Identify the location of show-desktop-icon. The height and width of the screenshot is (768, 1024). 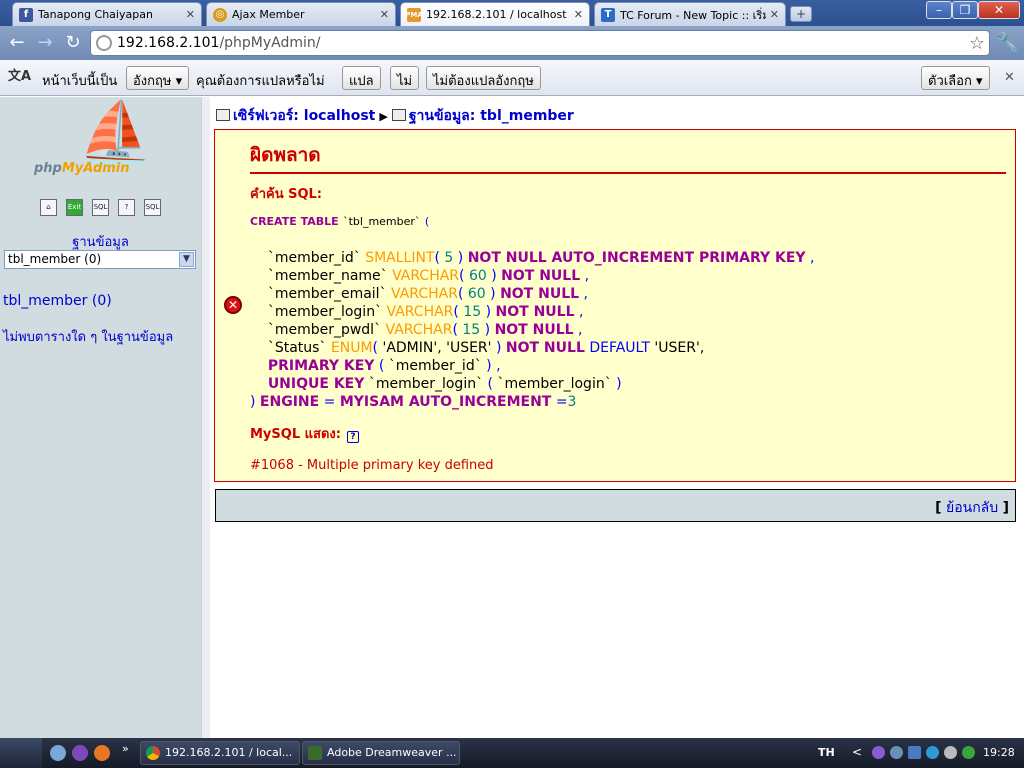
(58, 753).